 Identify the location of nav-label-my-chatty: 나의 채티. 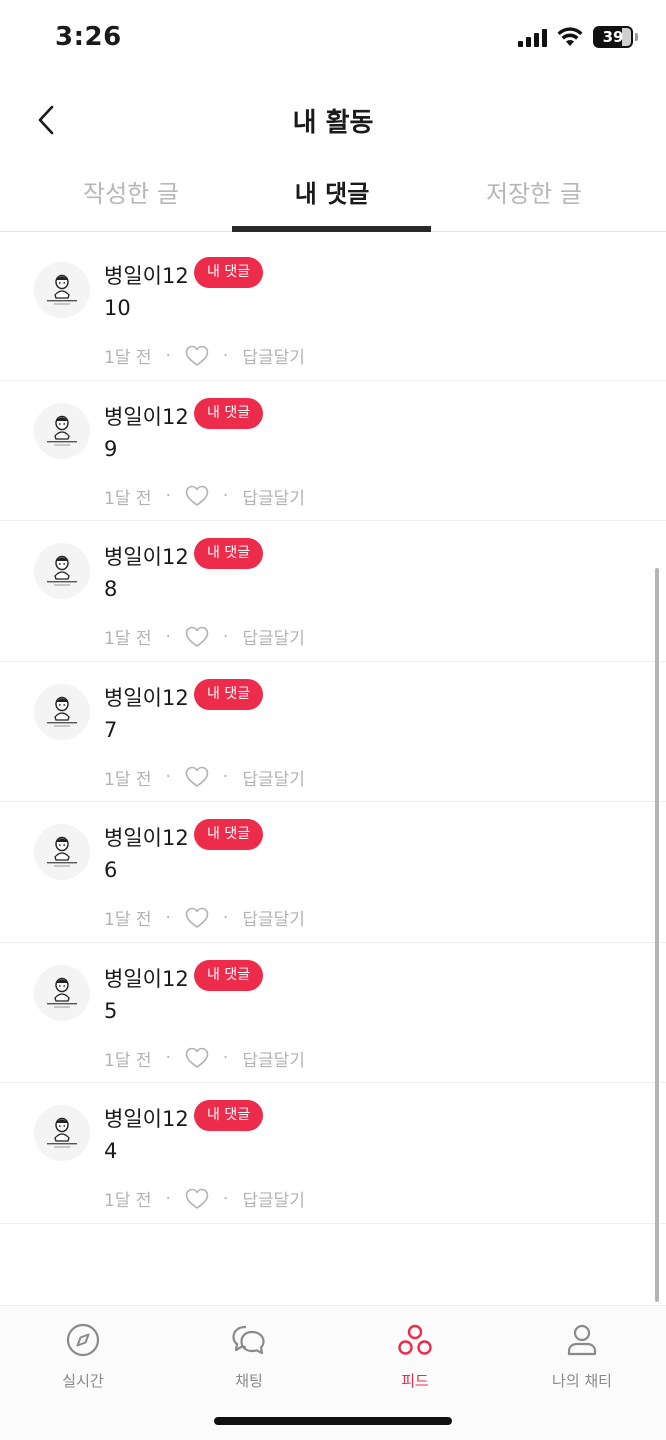
(582, 1381).